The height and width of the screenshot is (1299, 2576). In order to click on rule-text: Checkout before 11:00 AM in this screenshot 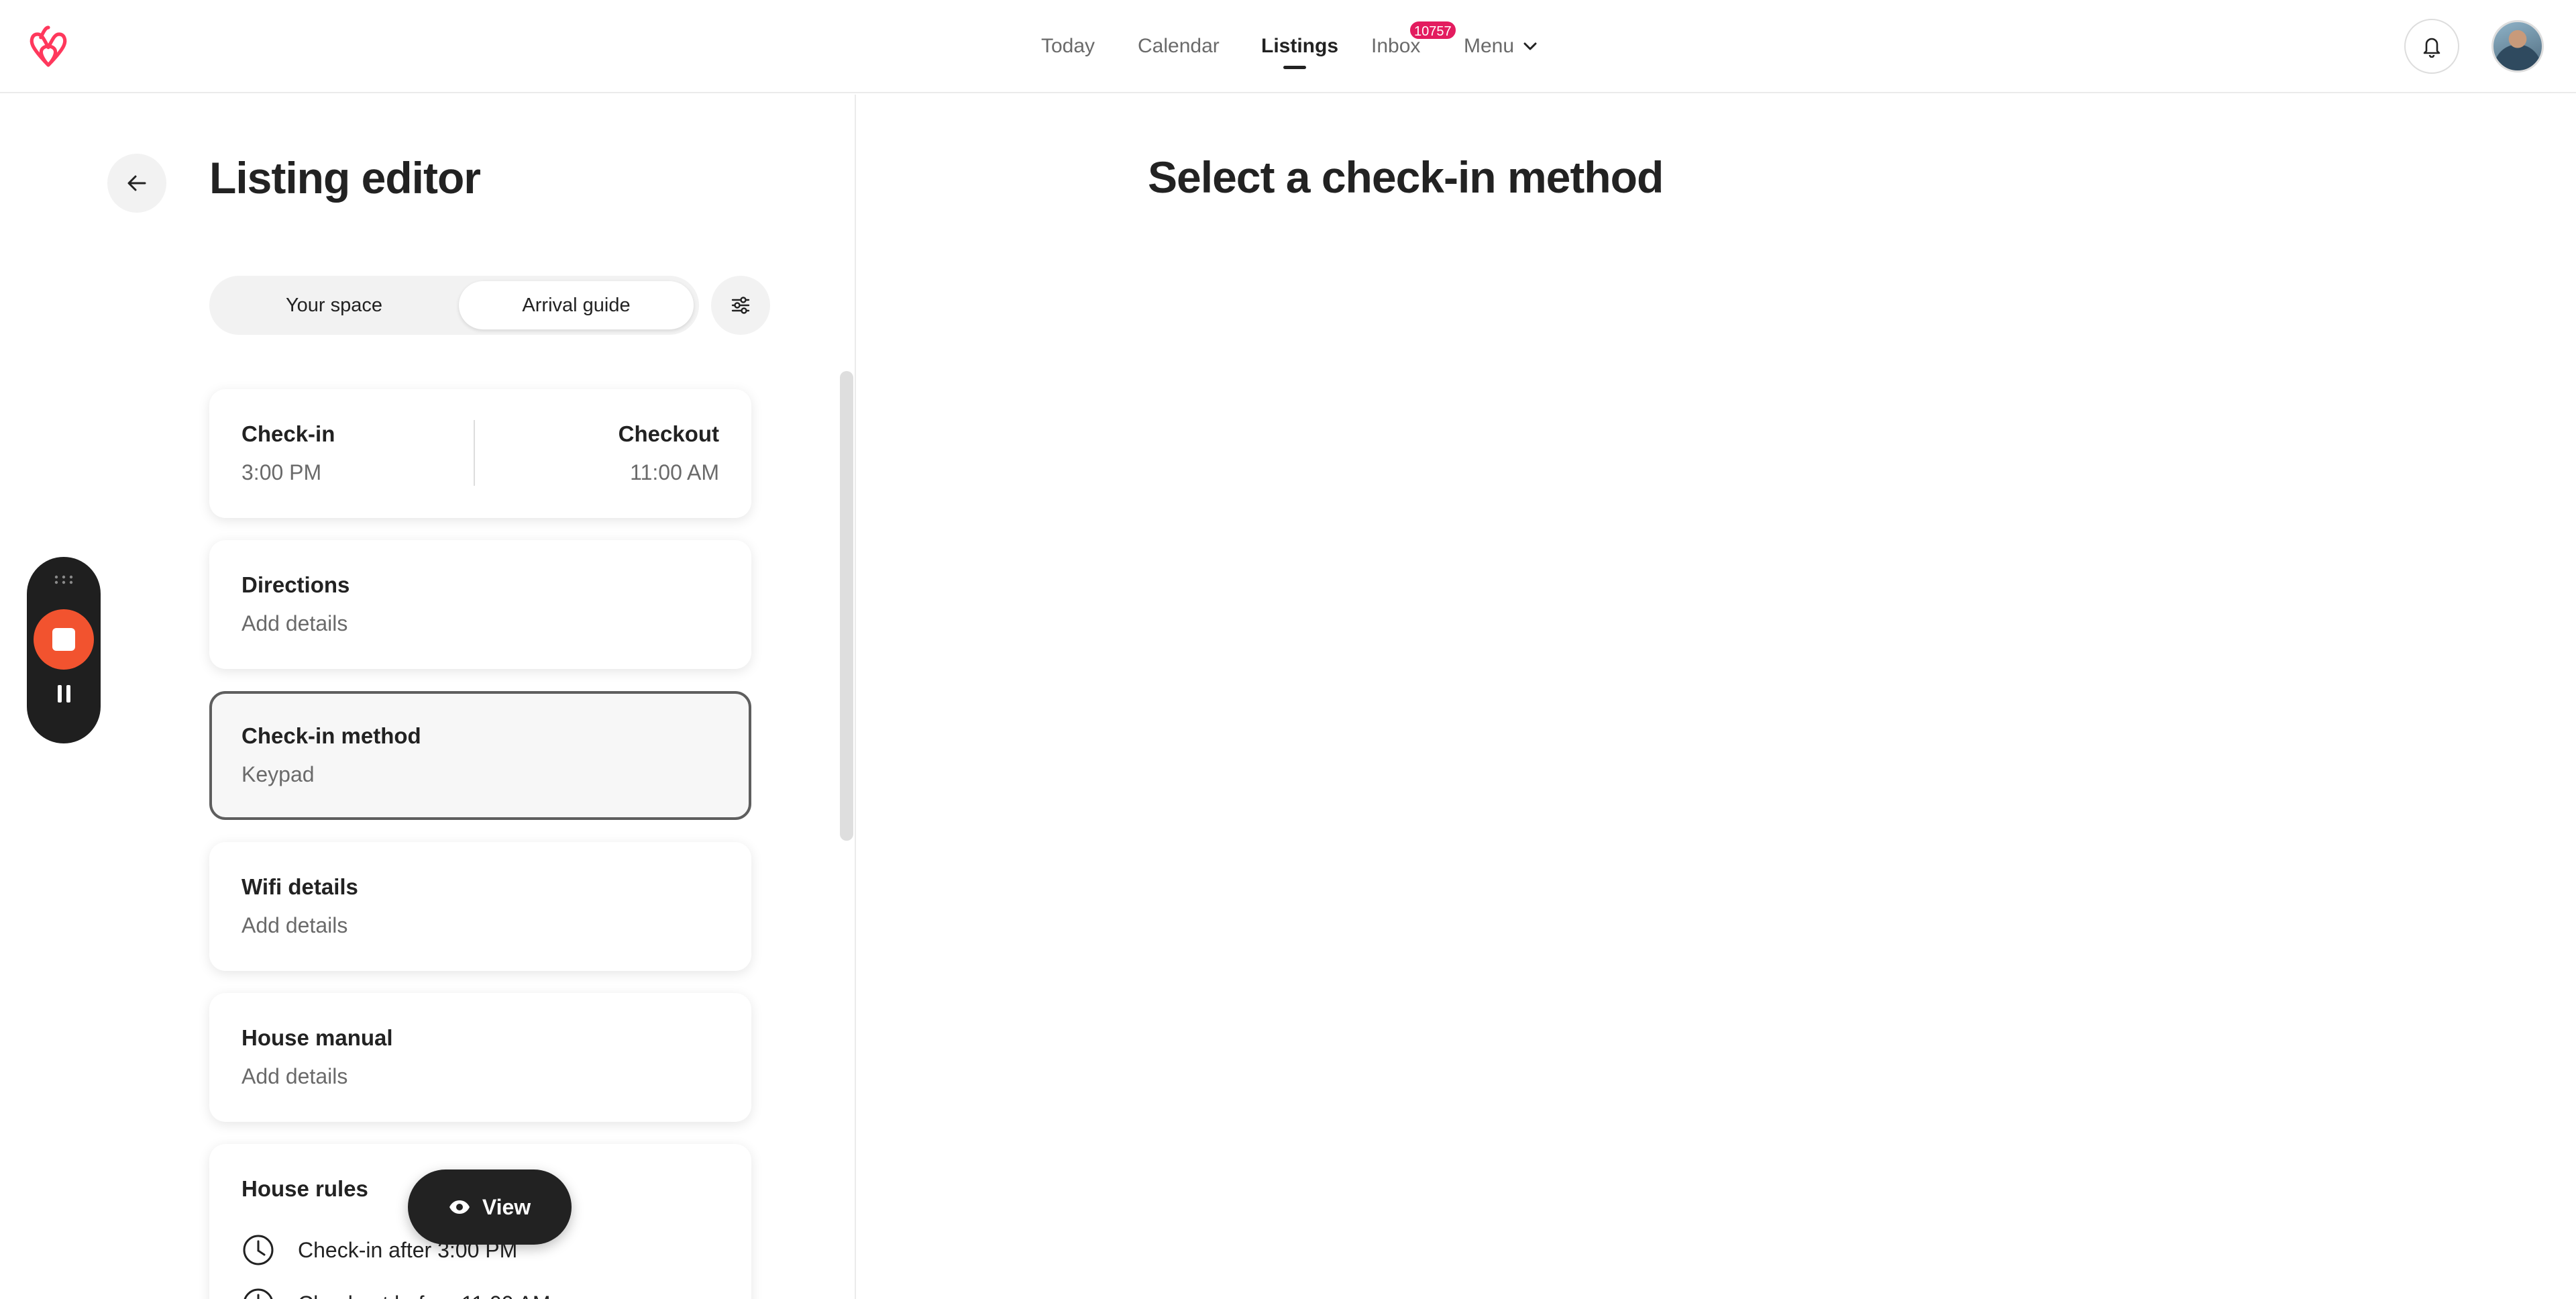, I will do `click(424, 1295)`.